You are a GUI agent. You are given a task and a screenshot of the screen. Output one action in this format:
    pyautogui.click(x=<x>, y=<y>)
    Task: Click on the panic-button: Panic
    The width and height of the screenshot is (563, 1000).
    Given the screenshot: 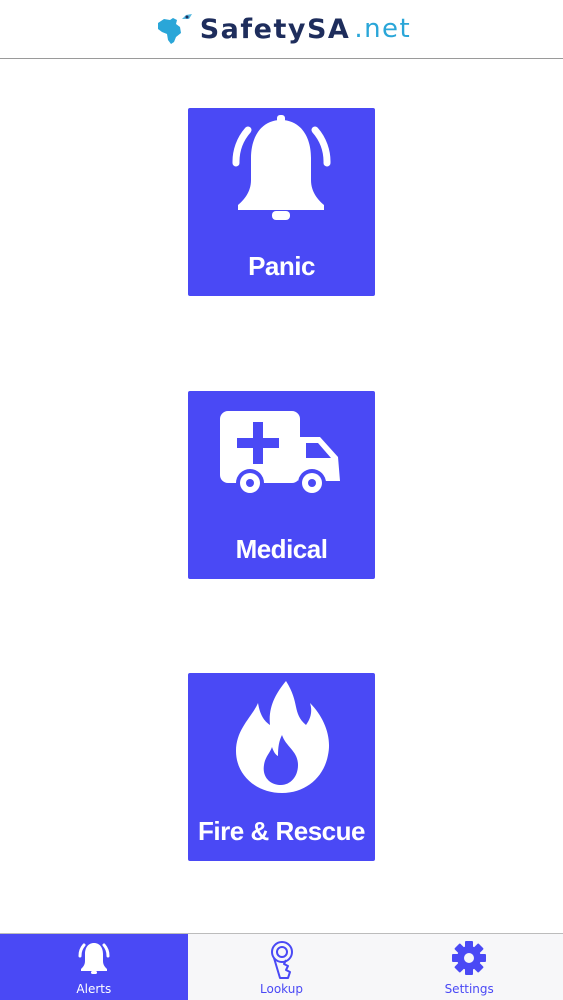 What is the action you would take?
    pyautogui.click(x=281, y=202)
    